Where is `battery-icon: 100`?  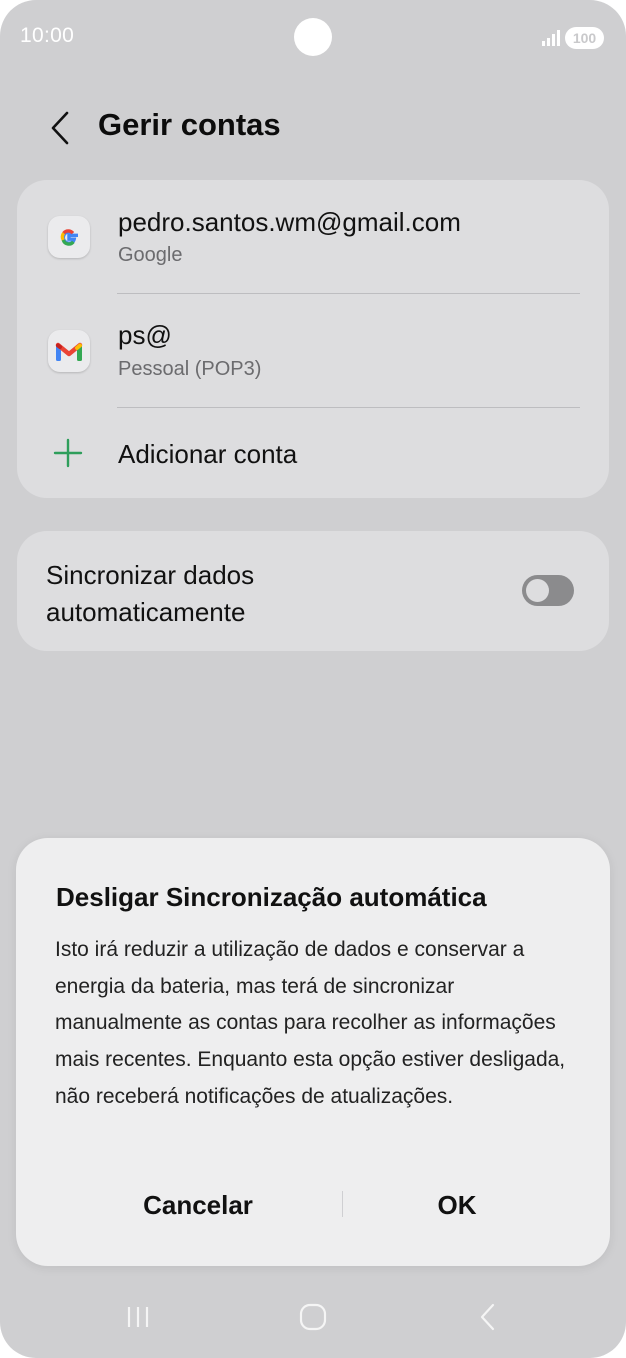
battery-icon: 100 is located at coordinates (584, 38).